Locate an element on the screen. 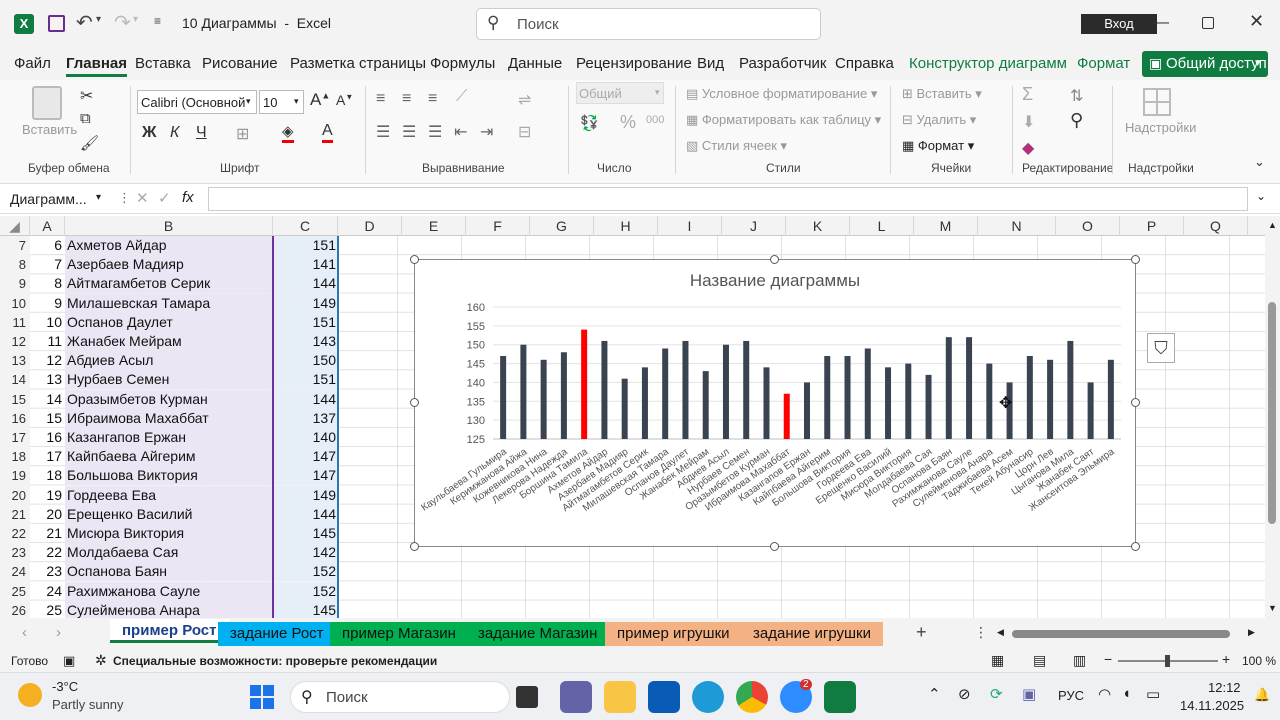 This screenshot has width=1280, height=720. align-top-icon: ≡ is located at coordinates (380, 99).